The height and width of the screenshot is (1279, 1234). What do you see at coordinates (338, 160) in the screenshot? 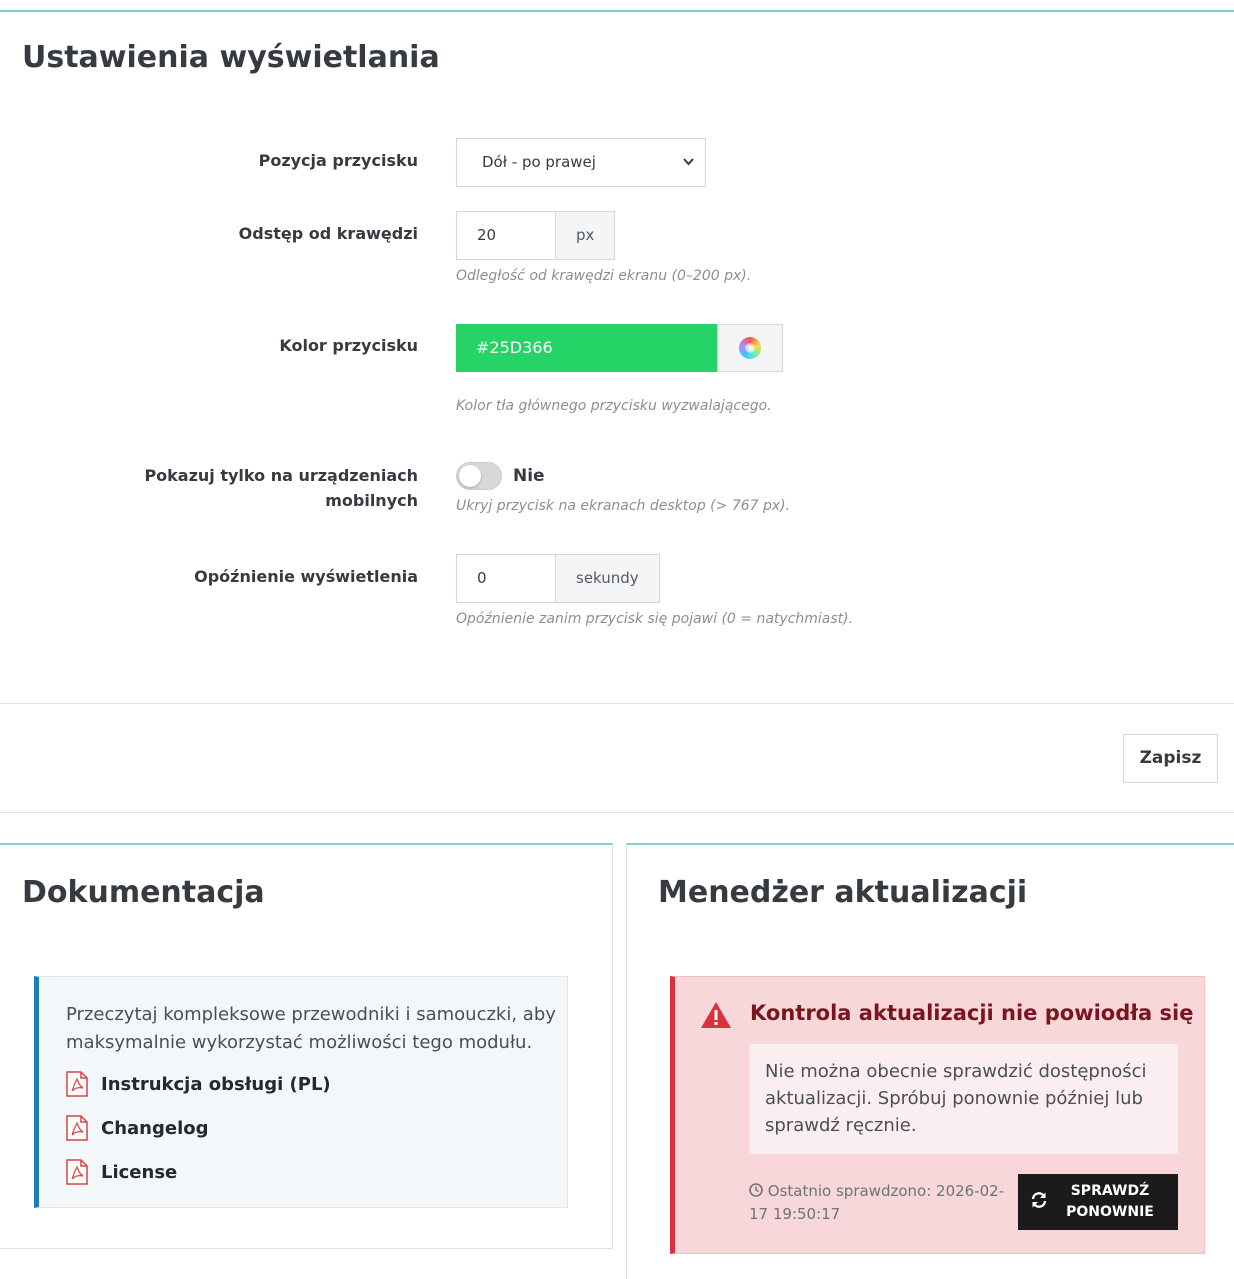
I see `position-label: Pozycja przycisku` at bounding box center [338, 160].